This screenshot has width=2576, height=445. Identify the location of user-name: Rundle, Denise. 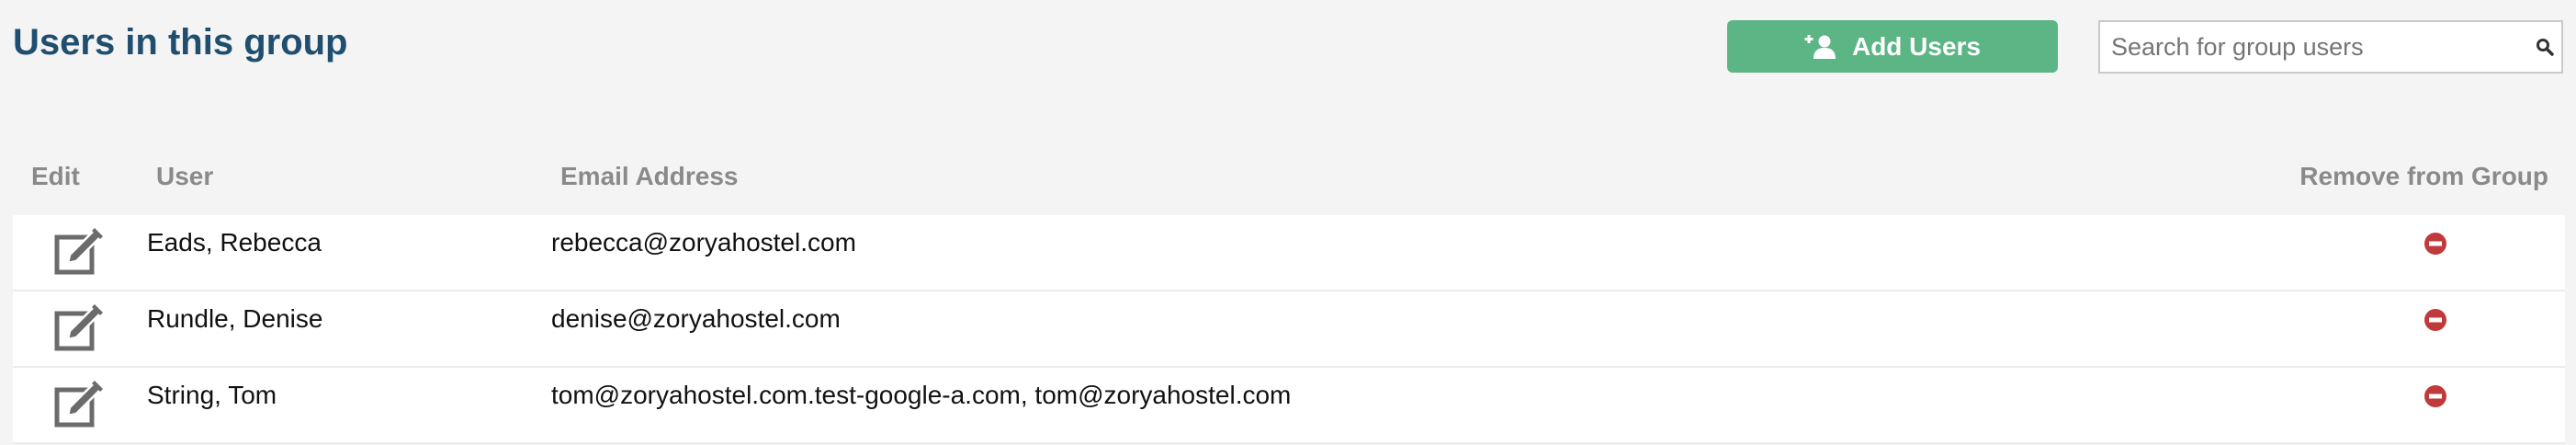
(235, 318).